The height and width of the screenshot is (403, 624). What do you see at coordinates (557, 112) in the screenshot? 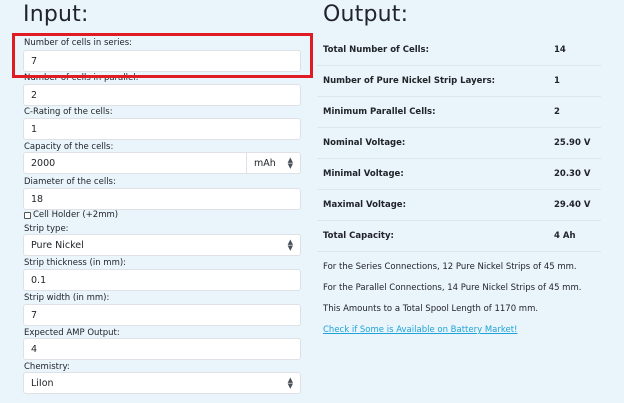
I see `output-value: 2` at bounding box center [557, 112].